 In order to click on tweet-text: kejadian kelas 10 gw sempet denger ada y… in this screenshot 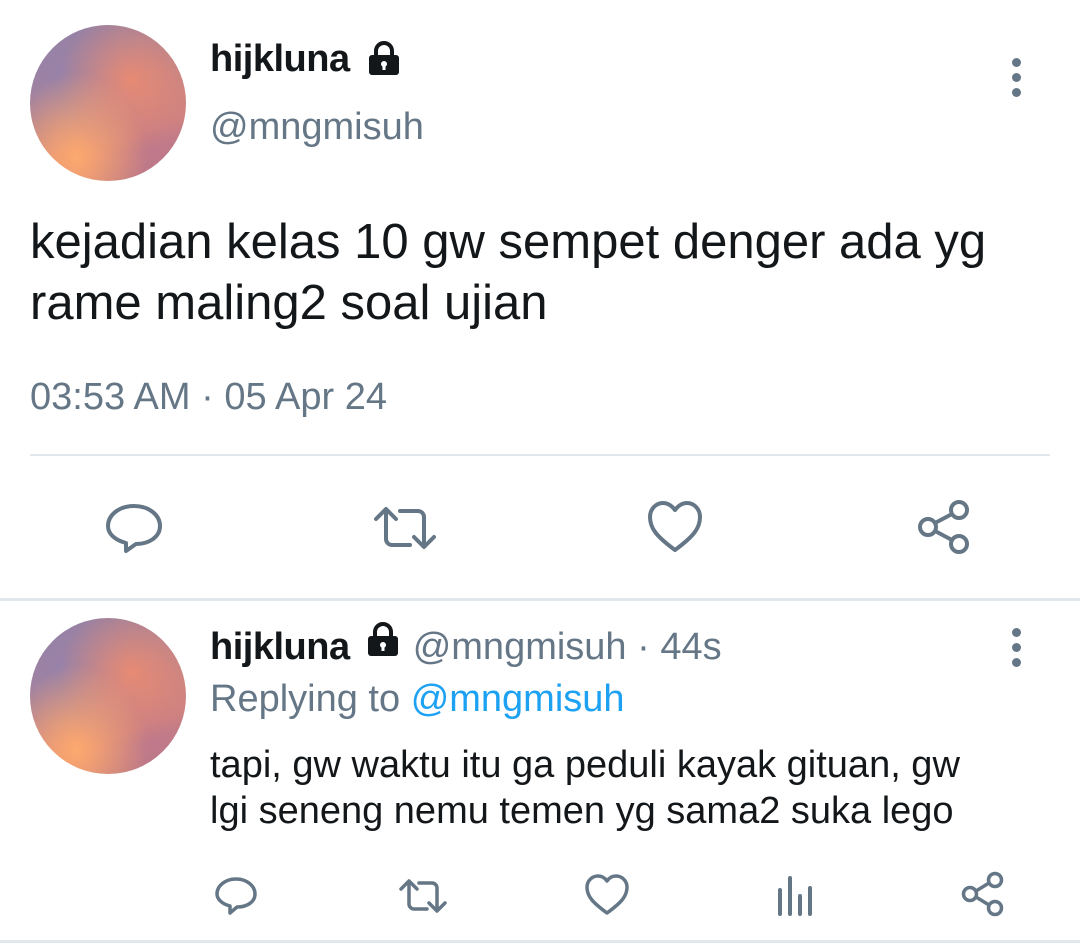, I will do `click(508, 273)`.